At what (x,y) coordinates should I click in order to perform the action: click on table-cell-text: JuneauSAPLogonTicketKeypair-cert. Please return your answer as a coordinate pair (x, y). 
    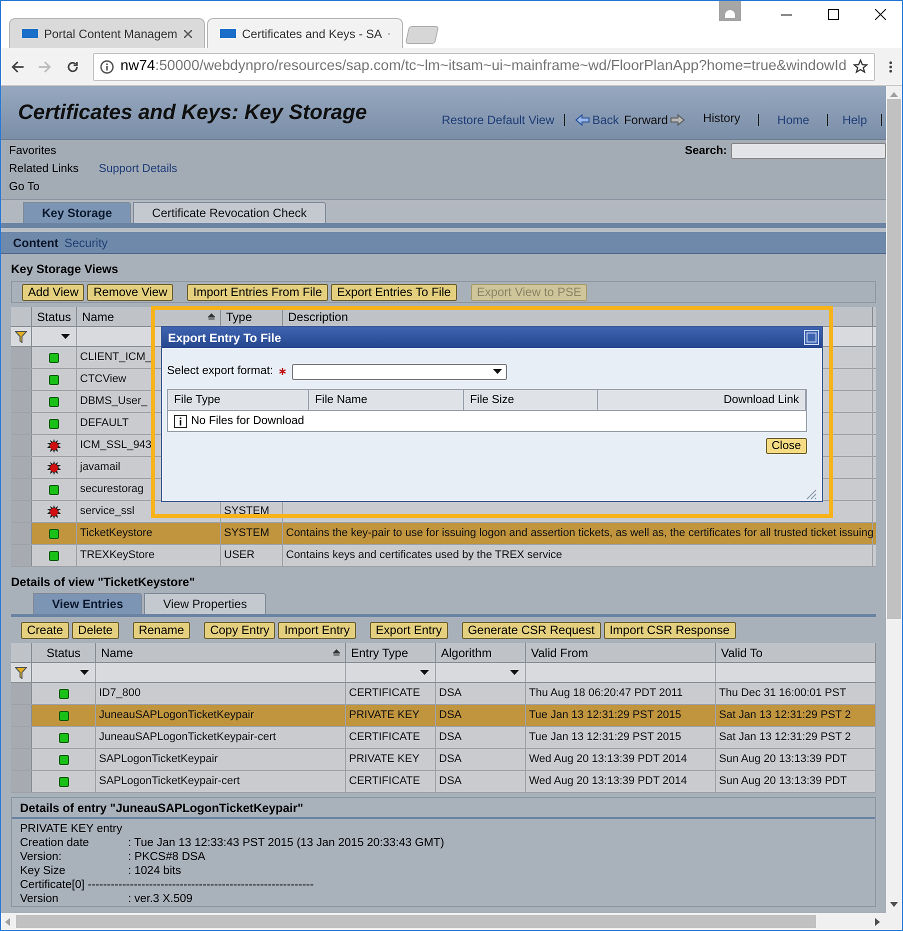
    Looking at the image, I should click on (187, 738).